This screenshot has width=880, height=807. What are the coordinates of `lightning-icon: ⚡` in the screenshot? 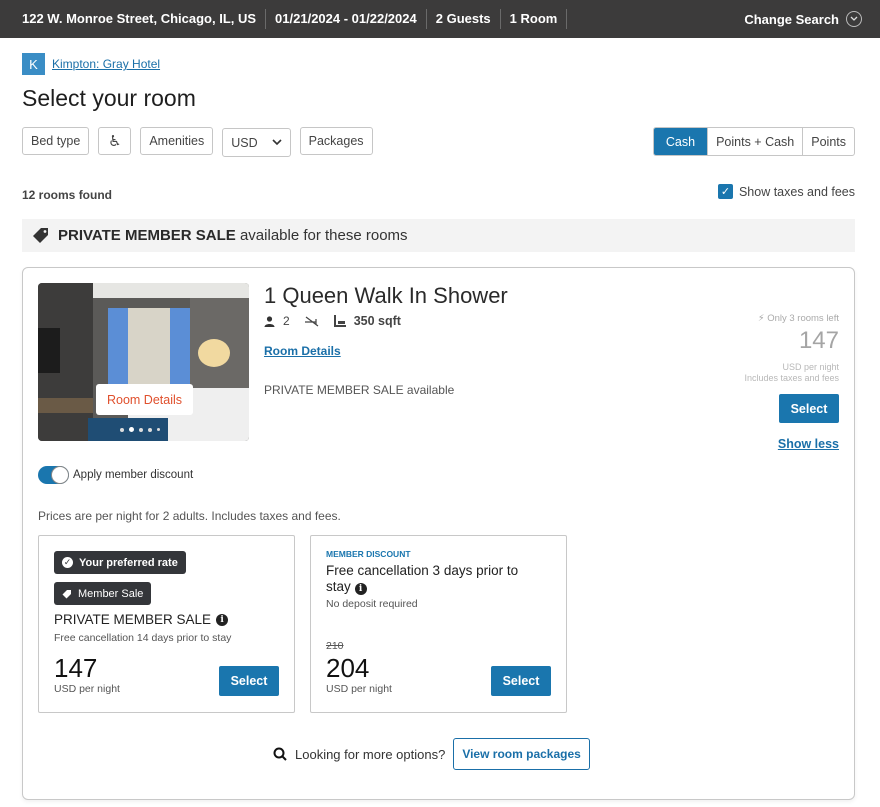 It's located at (761, 318).